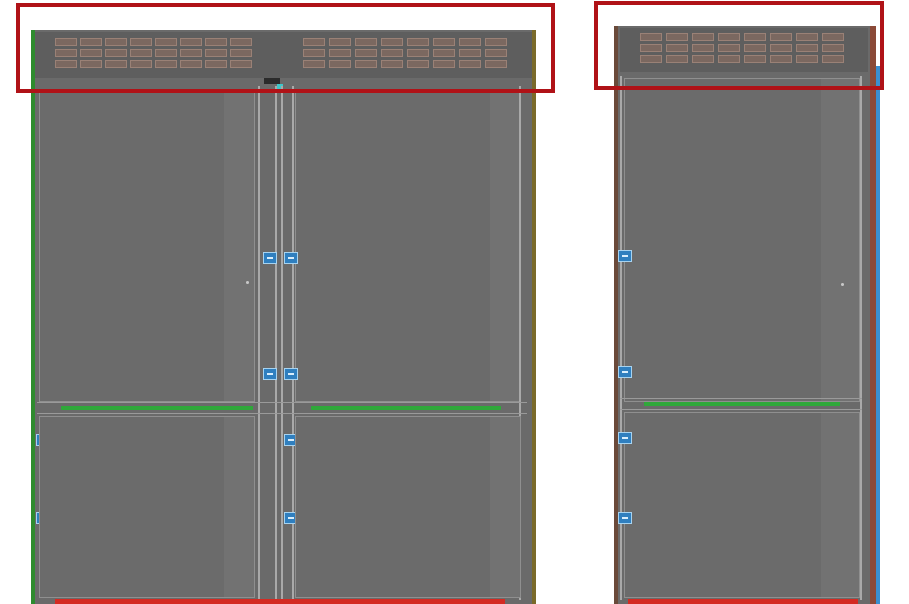 The width and height of the screenshot is (909, 604). Describe the element at coordinates (742, 505) in the screenshot. I see `lower-door` at that location.